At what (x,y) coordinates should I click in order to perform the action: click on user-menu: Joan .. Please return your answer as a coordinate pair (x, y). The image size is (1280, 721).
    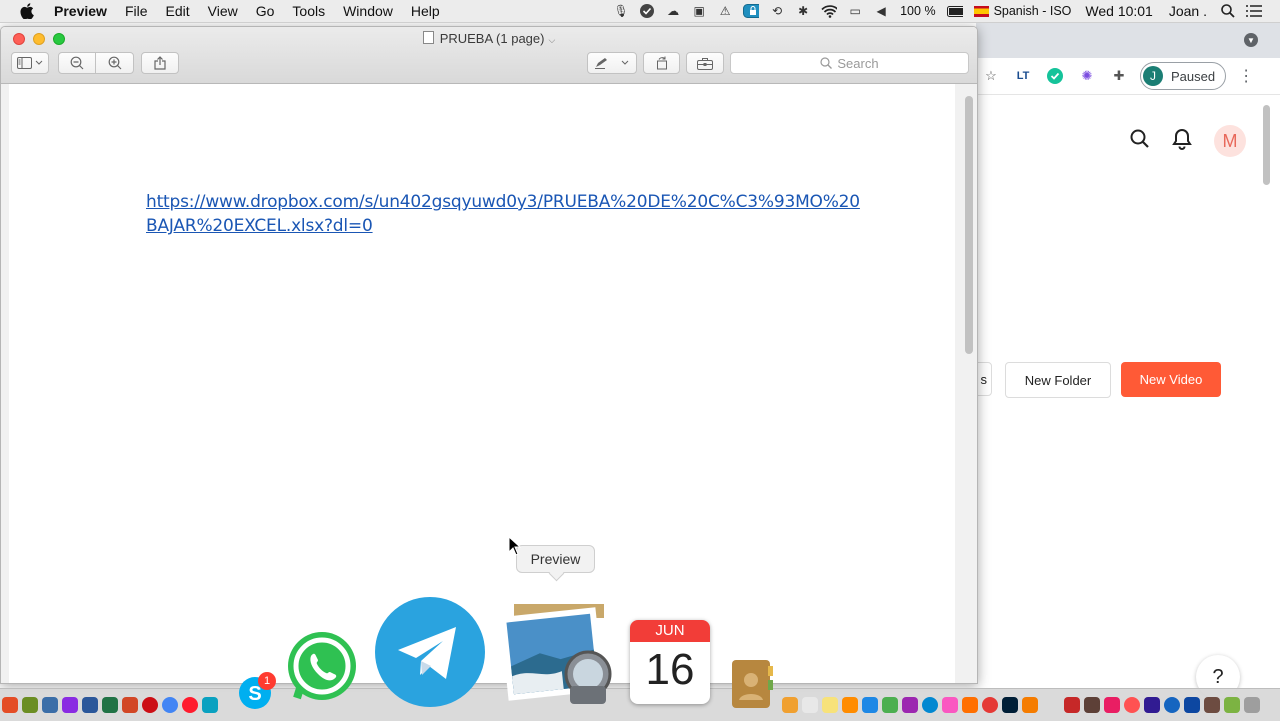
    Looking at the image, I should click on (1188, 11).